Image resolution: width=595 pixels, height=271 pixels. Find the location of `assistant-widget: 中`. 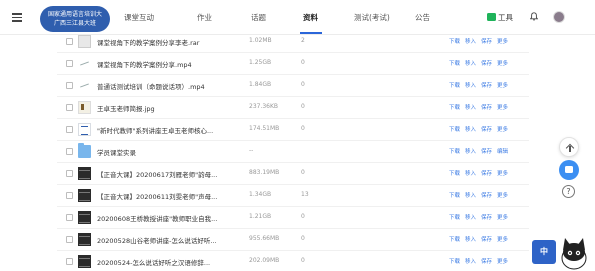

assistant-widget: 中 is located at coordinates (563, 251).